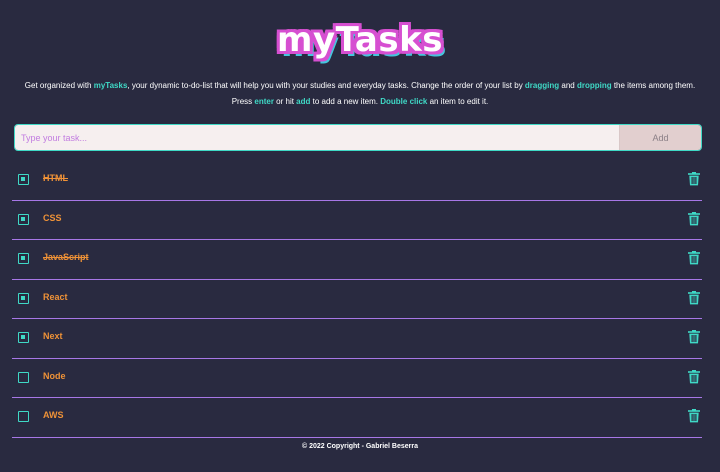 Image resolution: width=720 pixels, height=472 pixels. I want to click on task-item: AWS, so click(357, 418).